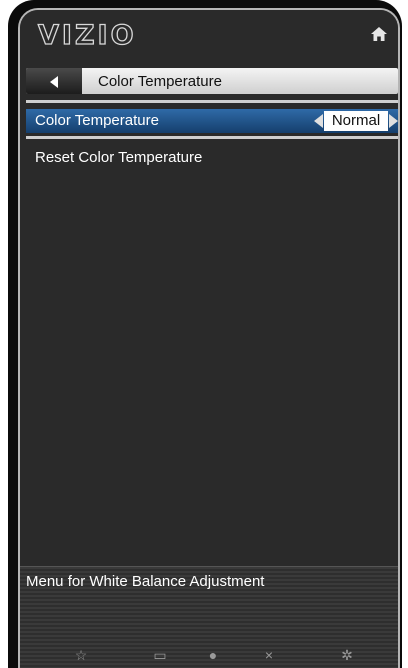 The width and height of the screenshot is (408, 668). I want to click on back-arrow-icon, so click(54, 82).